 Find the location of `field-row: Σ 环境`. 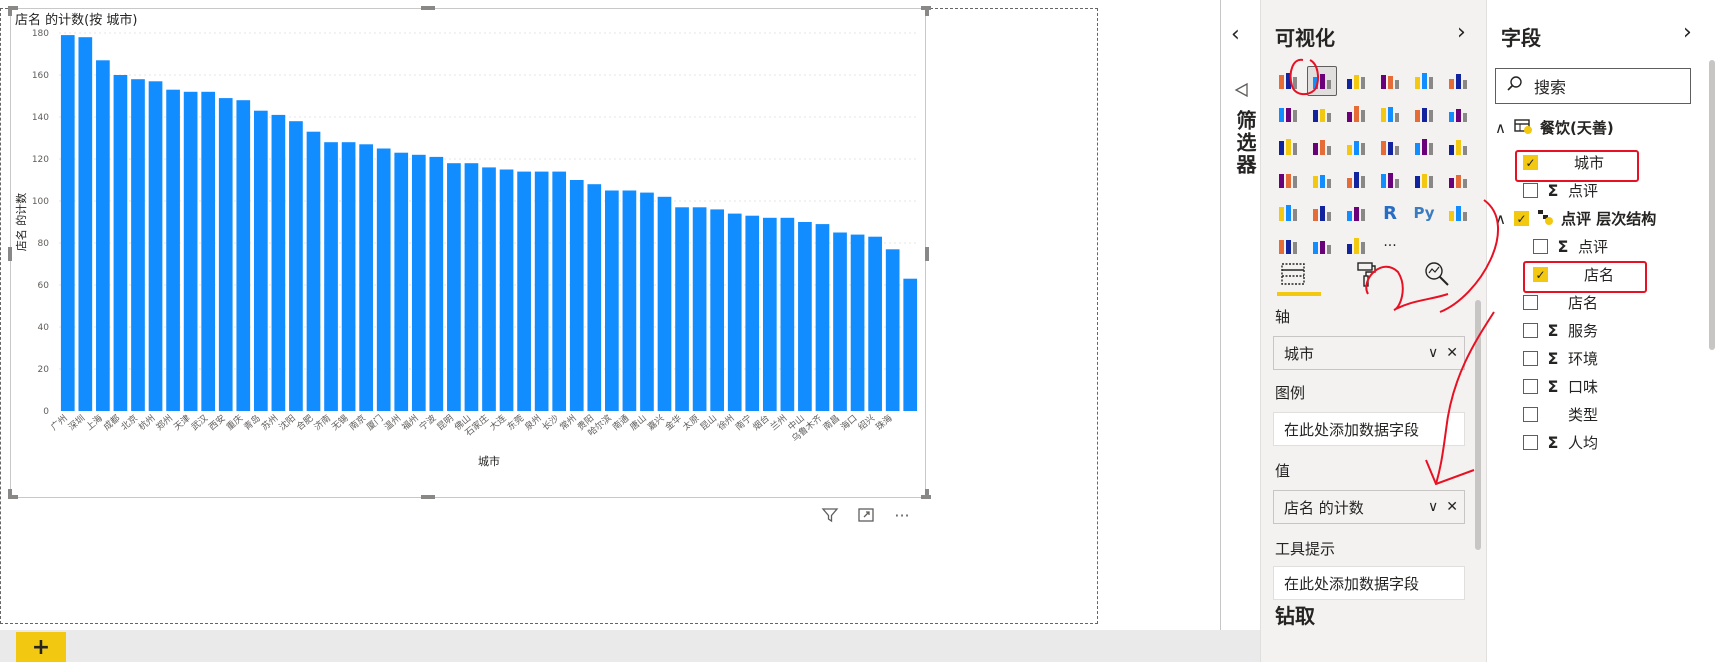

field-row: Σ 环境 is located at coordinates (1560, 358).